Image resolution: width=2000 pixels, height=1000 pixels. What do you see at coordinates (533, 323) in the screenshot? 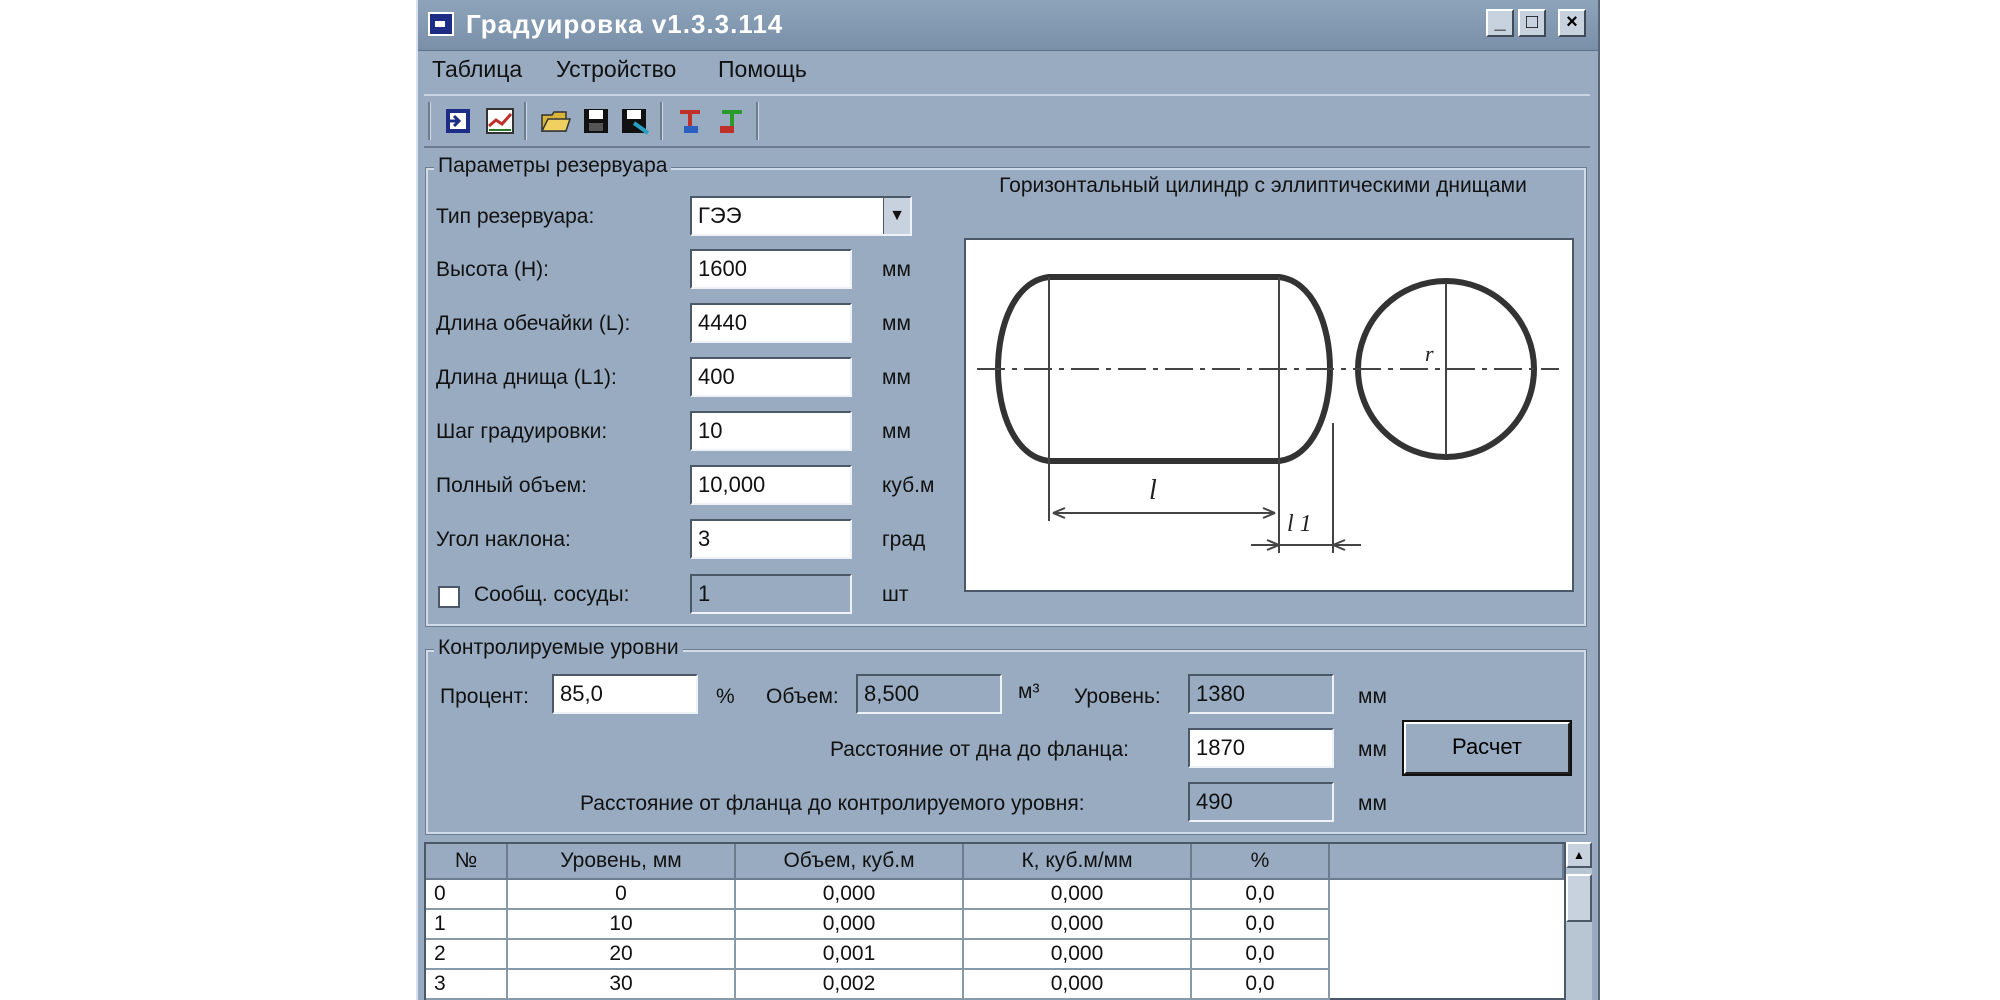
I see `shell-length-label: Длина обечайки (L):` at bounding box center [533, 323].